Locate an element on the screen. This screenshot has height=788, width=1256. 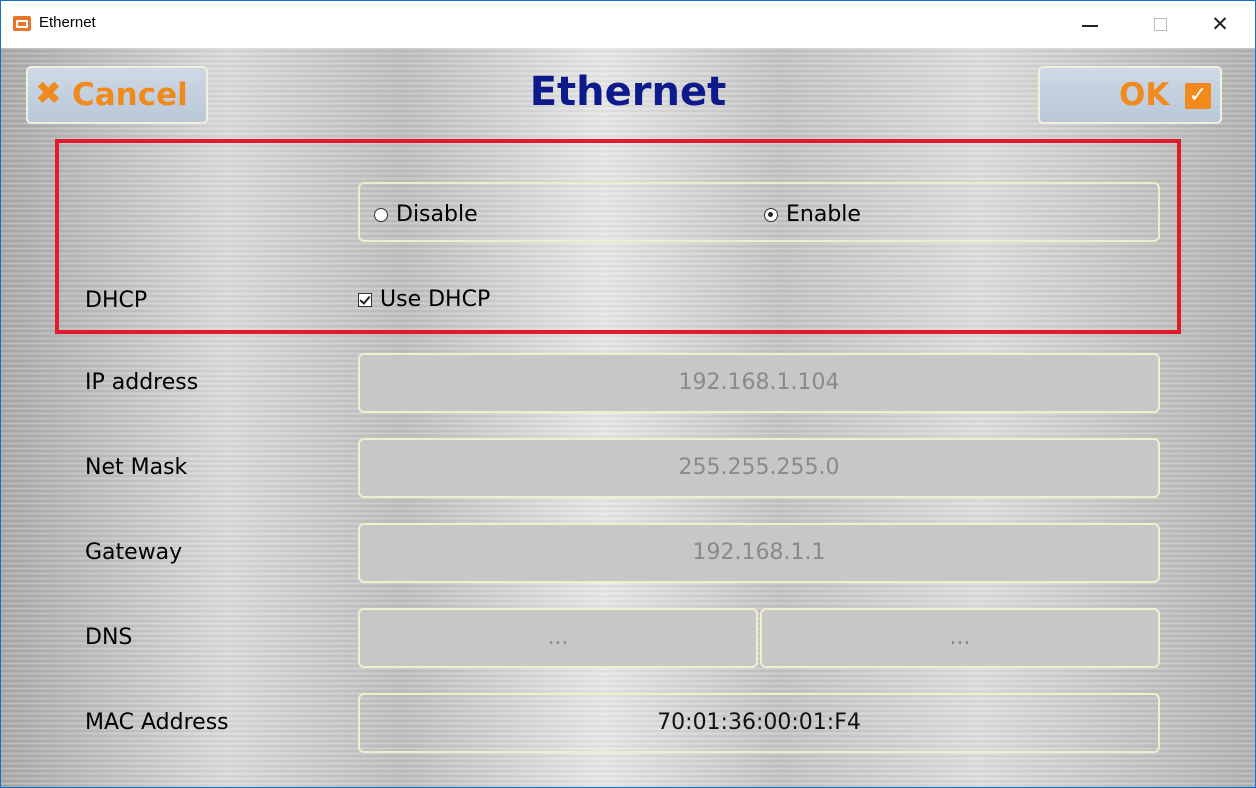
maximize-icon is located at coordinates (1160, 24).